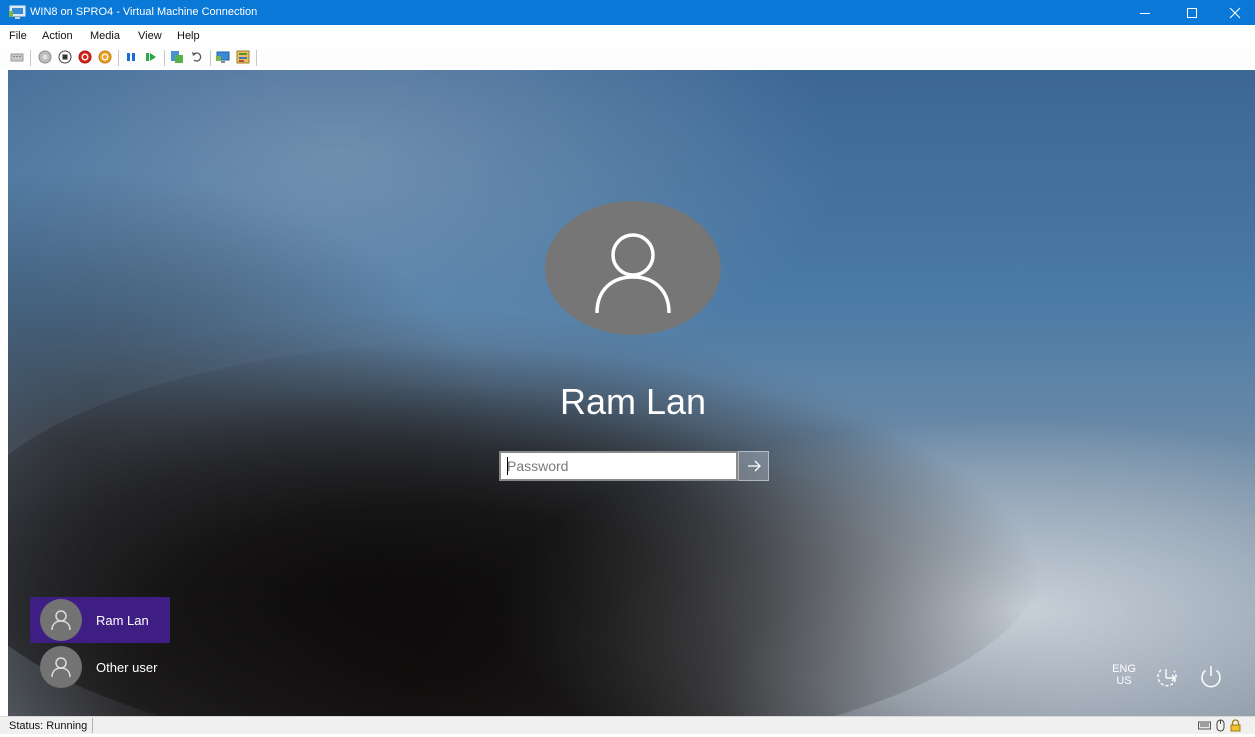 The height and width of the screenshot is (737, 1255). What do you see at coordinates (223, 57) in the screenshot?
I see `enhanced-session-icon` at bounding box center [223, 57].